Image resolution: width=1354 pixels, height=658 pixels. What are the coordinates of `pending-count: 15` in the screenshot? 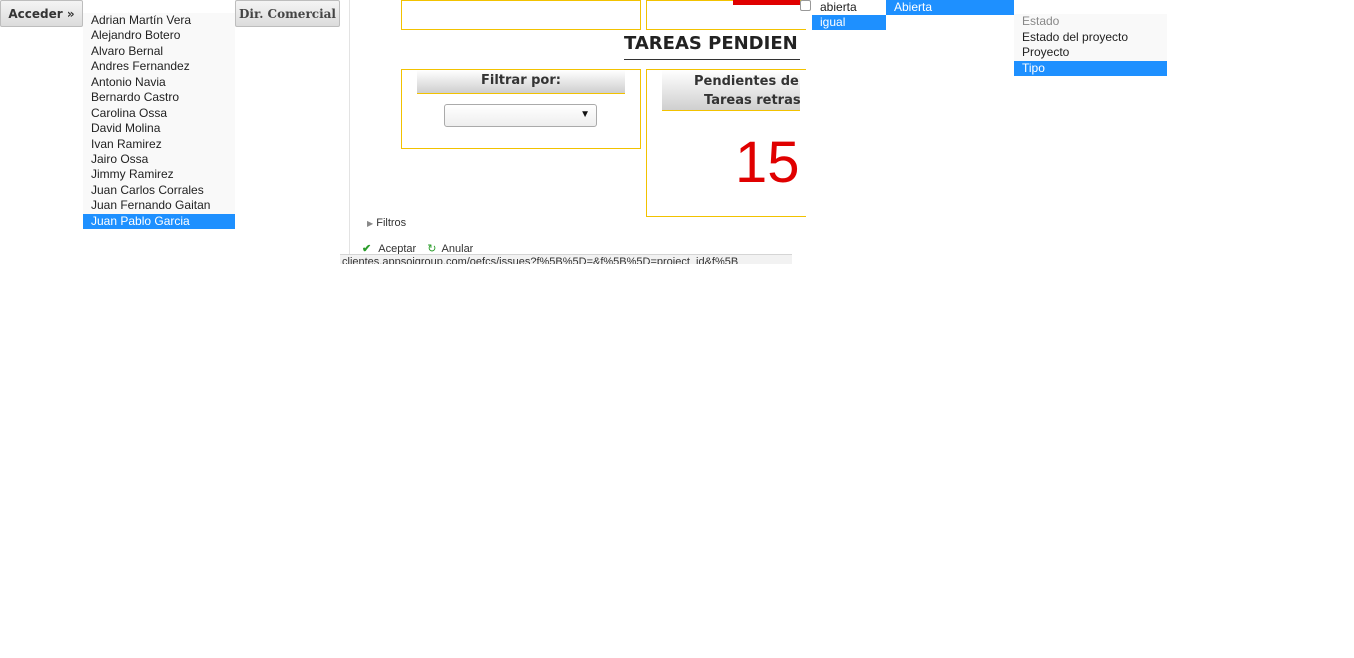 It's located at (767, 163).